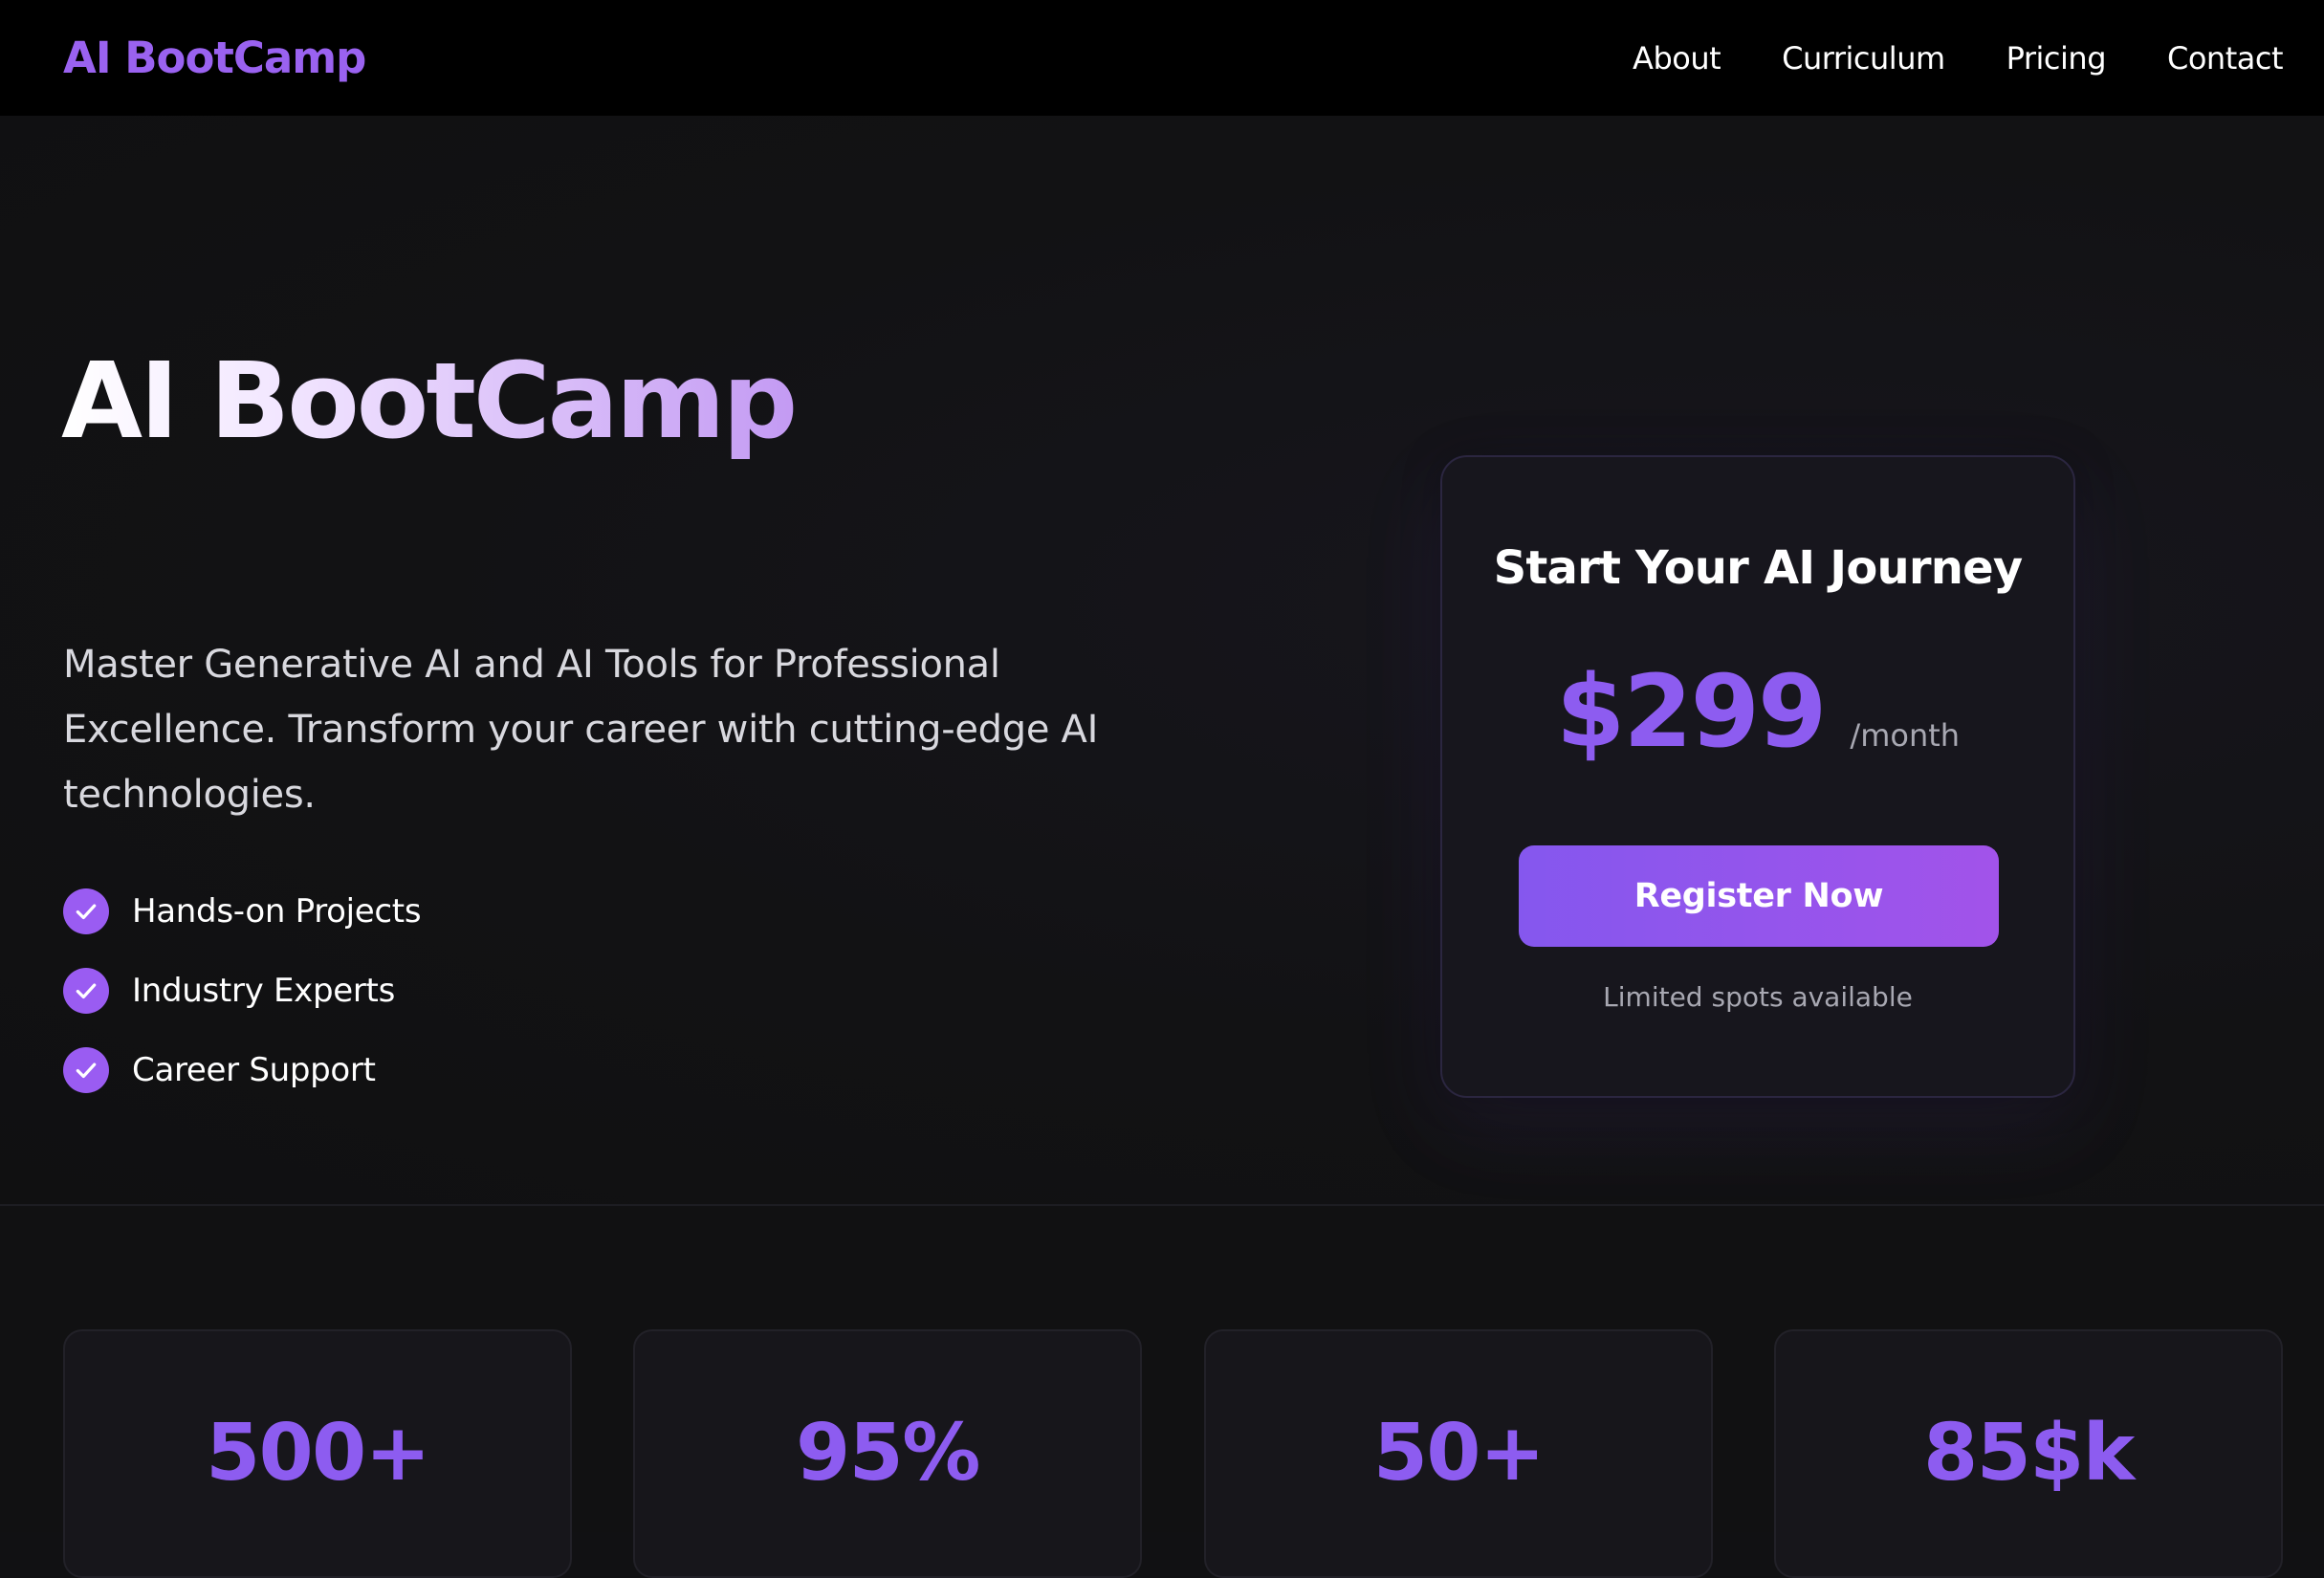 Image resolution: width=2324 pixels, height=1578 pixels. What do you see at coordinates (264, 991) in the screenshot?
I see `feature-label: Industry Experts` at bounding box center [264, 991].